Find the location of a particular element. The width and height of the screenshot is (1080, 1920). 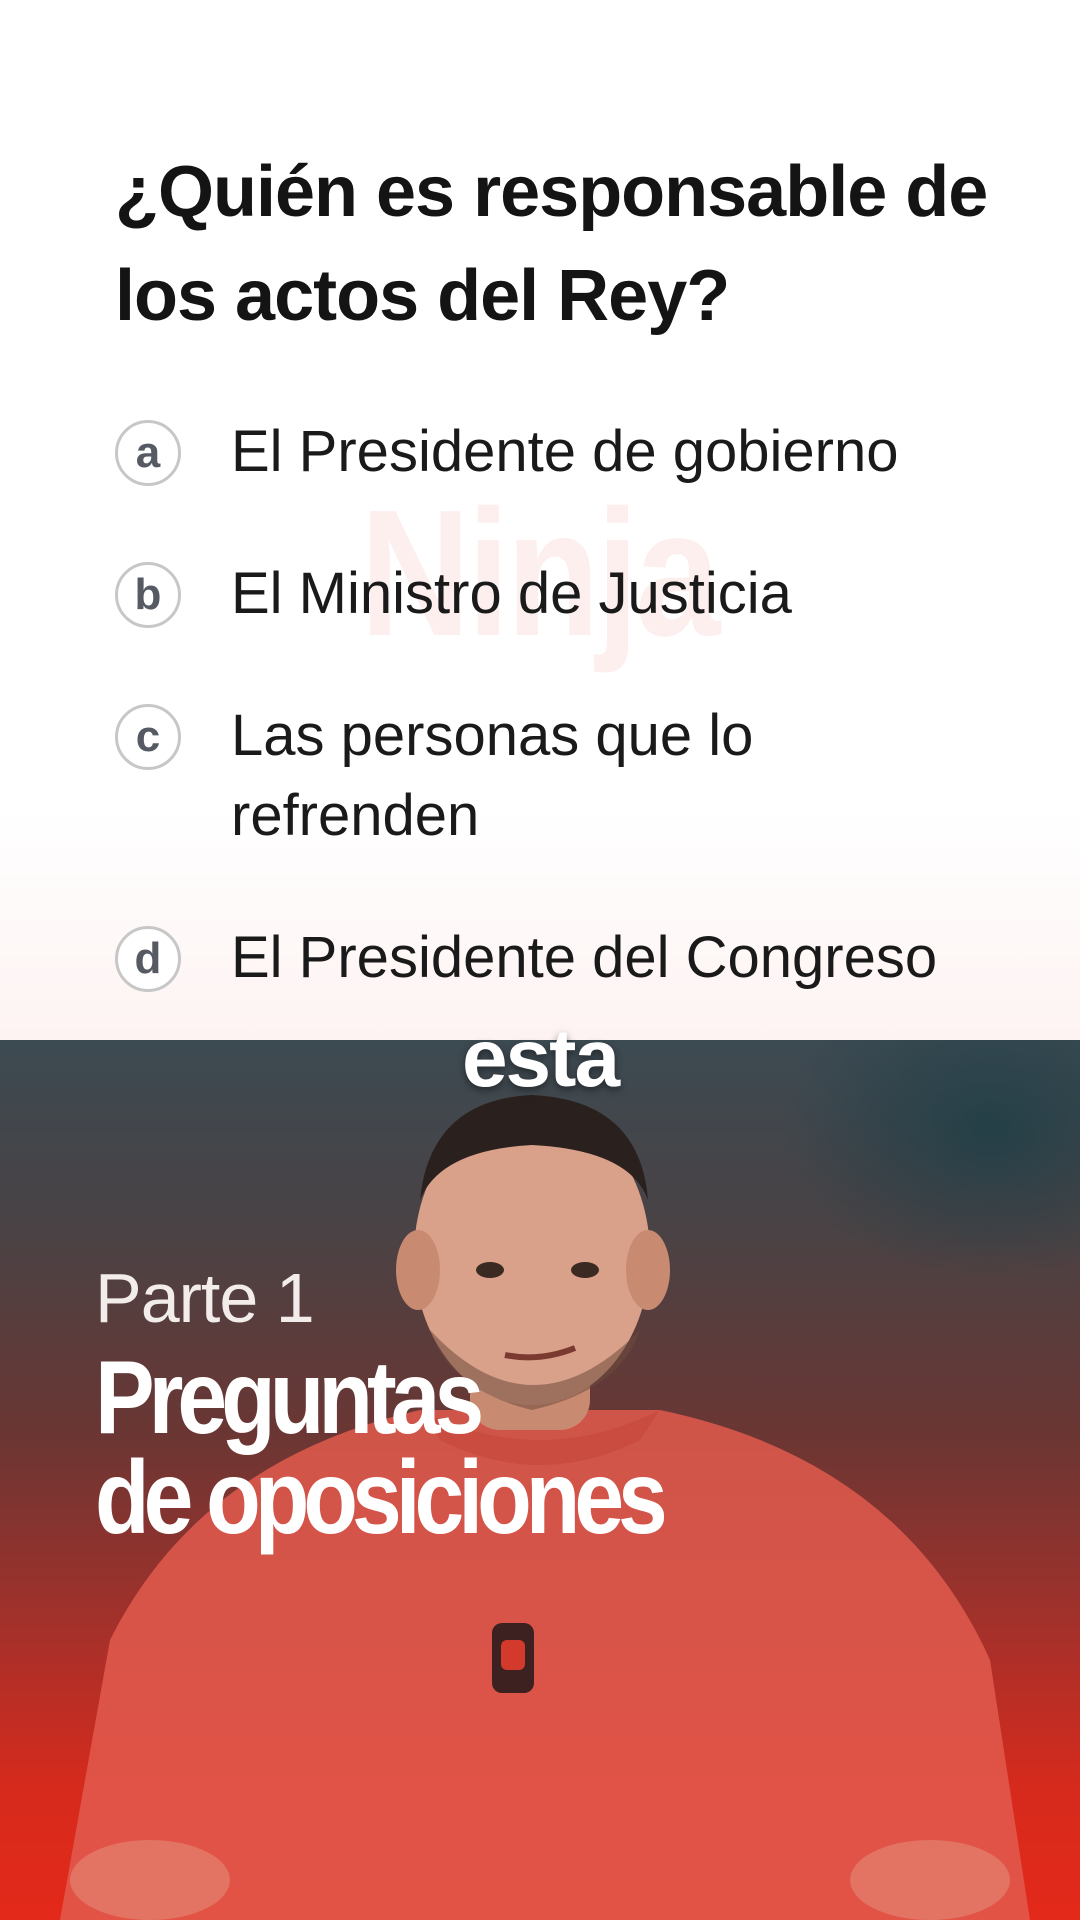

option-letter-a: a is located at coordinates (148, 453).